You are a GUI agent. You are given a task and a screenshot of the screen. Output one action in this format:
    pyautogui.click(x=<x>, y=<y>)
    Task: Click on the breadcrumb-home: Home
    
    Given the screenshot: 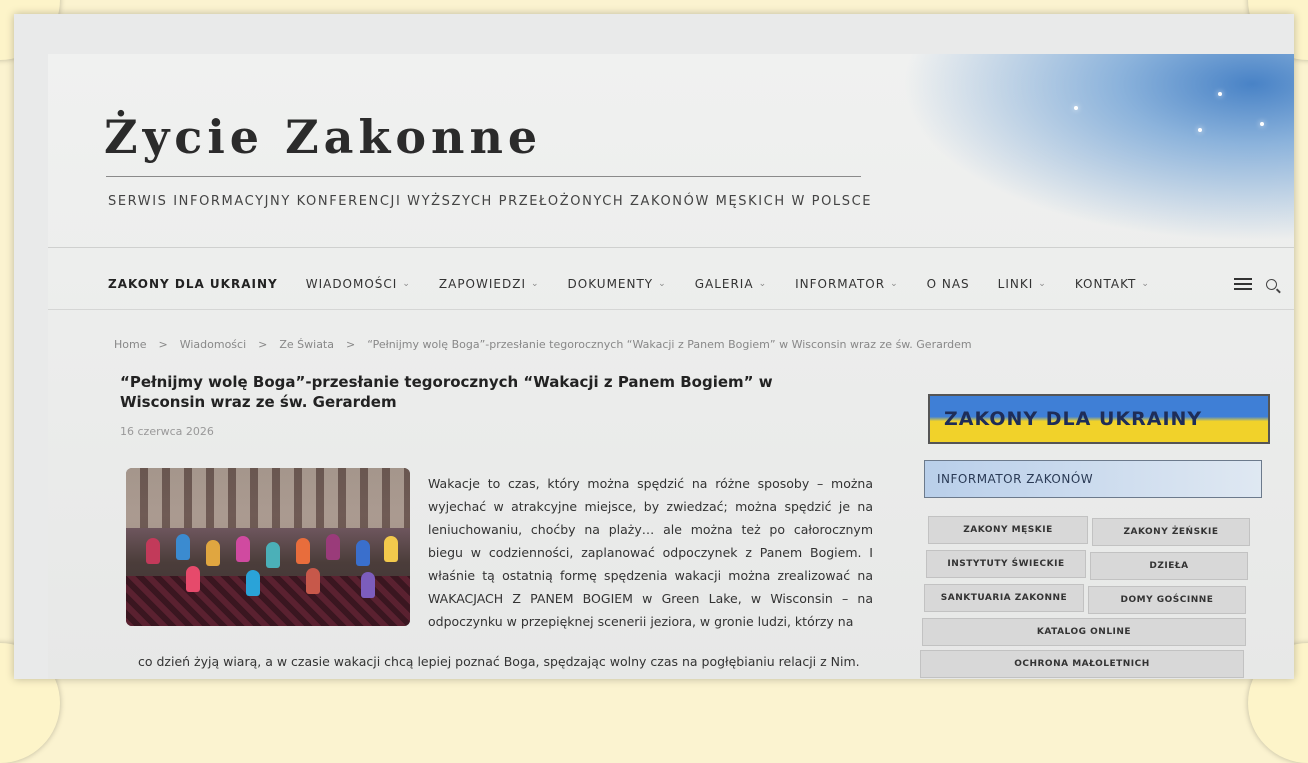 What is the action you would take?
    pyautogui.click(x=130, y=344)
    